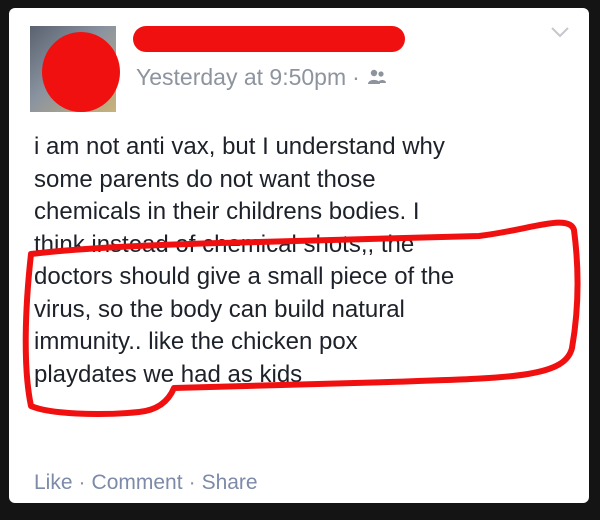 The image size is (600, 520). I want to click on post-timestamp: Yesterday at 9:50pm, so click(241, 77).